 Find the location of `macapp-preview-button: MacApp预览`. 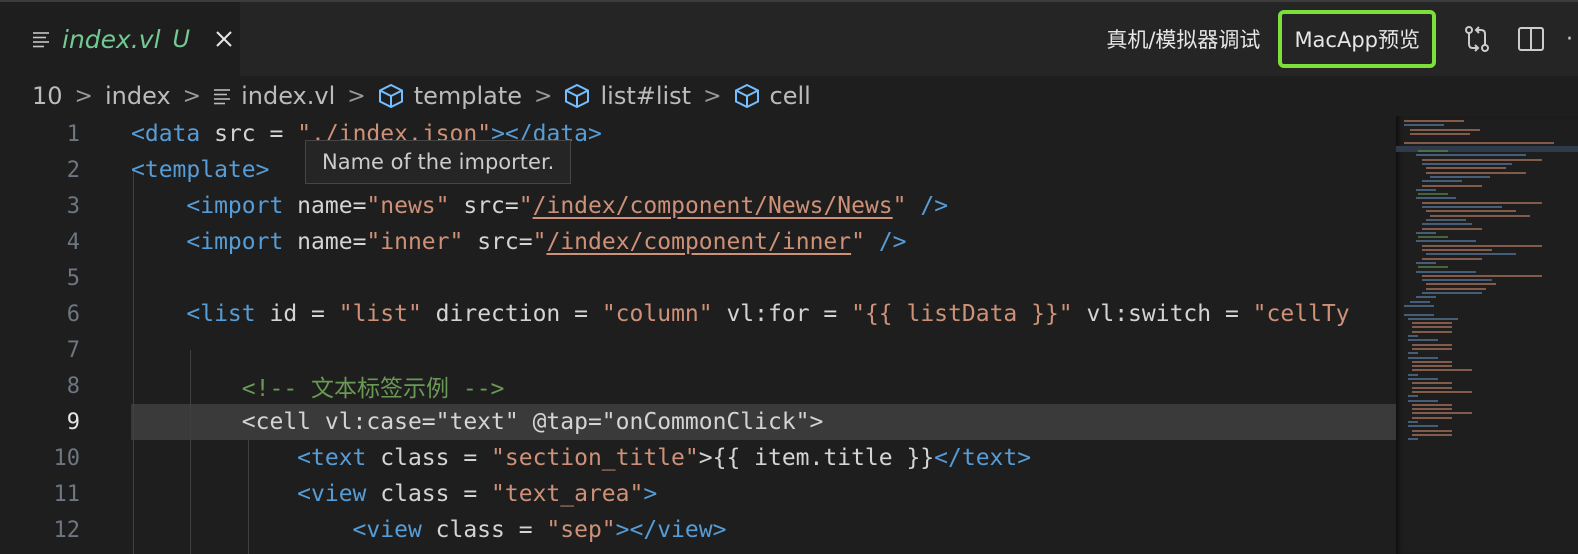

macapp-preview-button: MacApp预览 is located at coordinates (1357, 39).